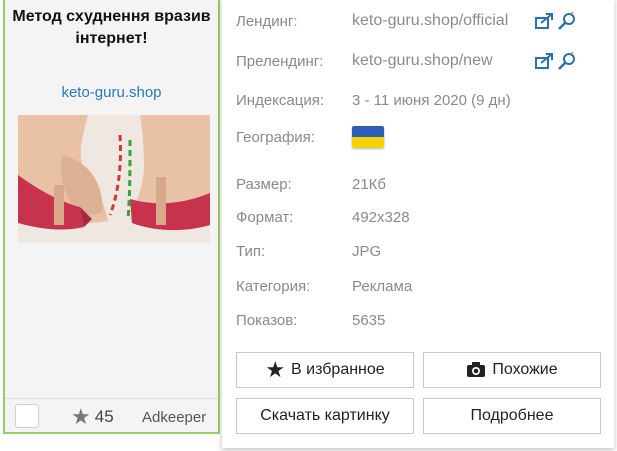 Image resolution: width=617 pixels, height=451 pixels. Describe the element at coordinates (280, 100) in the screenshot. I see `indexing-label: Индексация:` at that location.